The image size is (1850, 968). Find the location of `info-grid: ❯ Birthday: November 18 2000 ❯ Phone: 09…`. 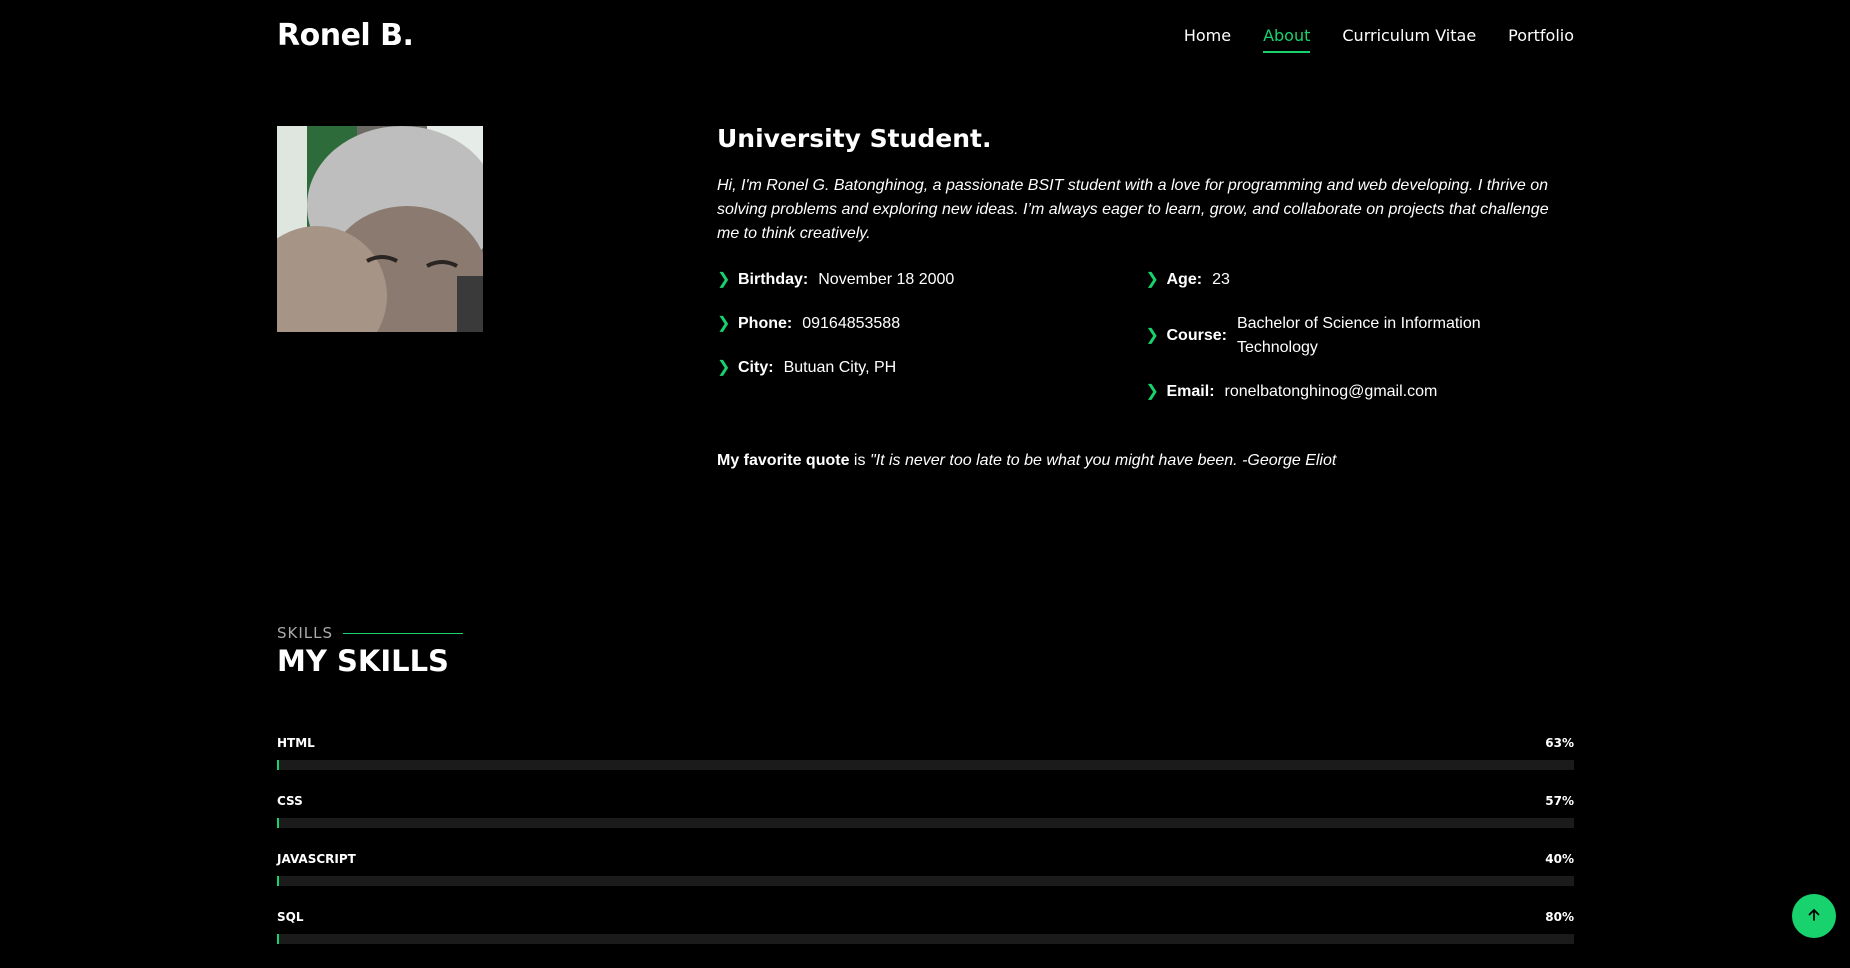

info-grid: ❯ Birthday: November 18 2000 ❯ Phone: 09… is located at coordinates (1145, 346).